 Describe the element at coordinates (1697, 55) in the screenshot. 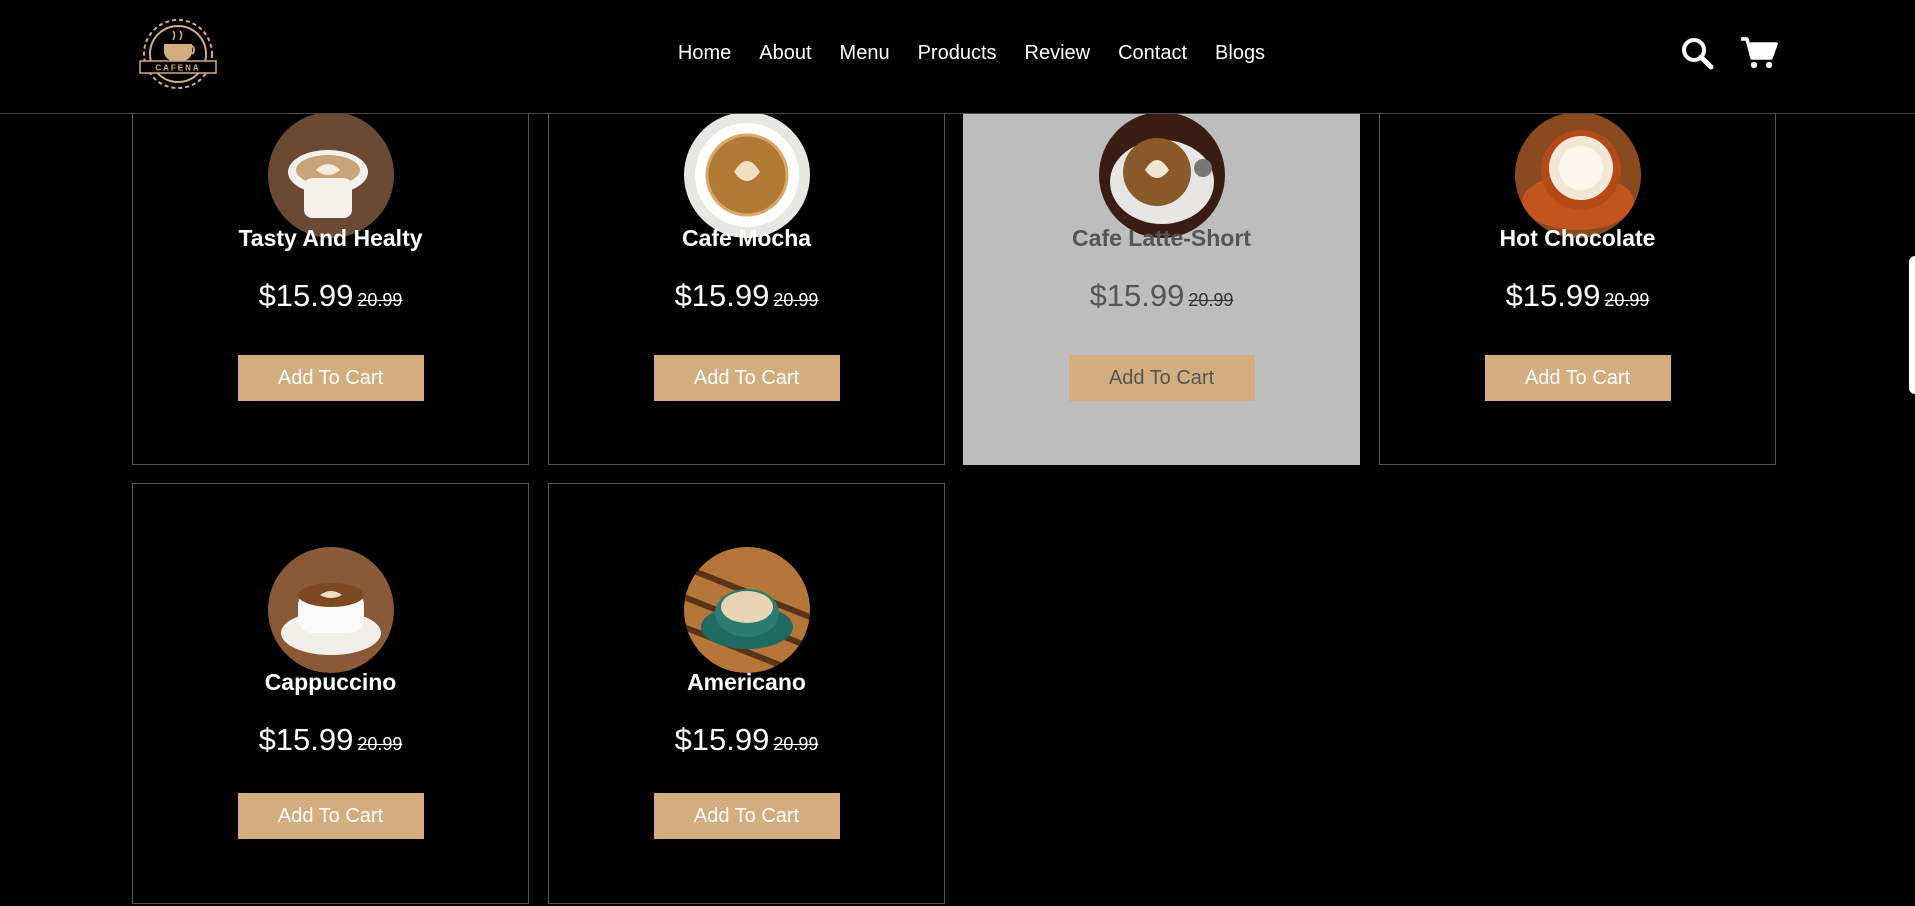

I see `search-icon` at that location.